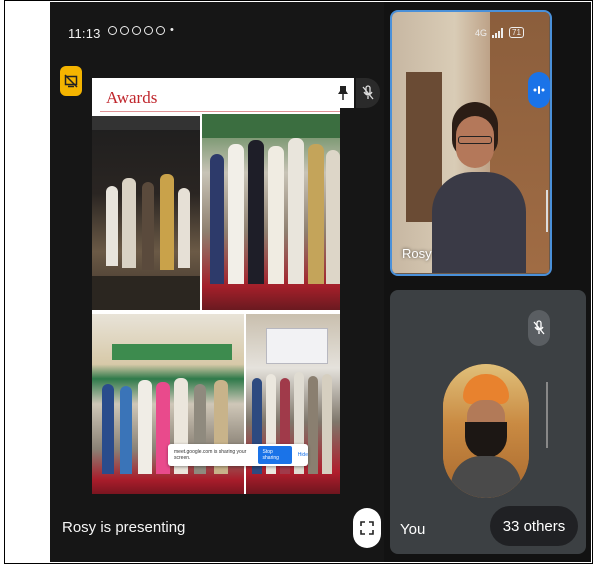 Image resolution: width=597 pixels, height=564 pixels. I want to click on slide-title: Awards, so click(132, 97).